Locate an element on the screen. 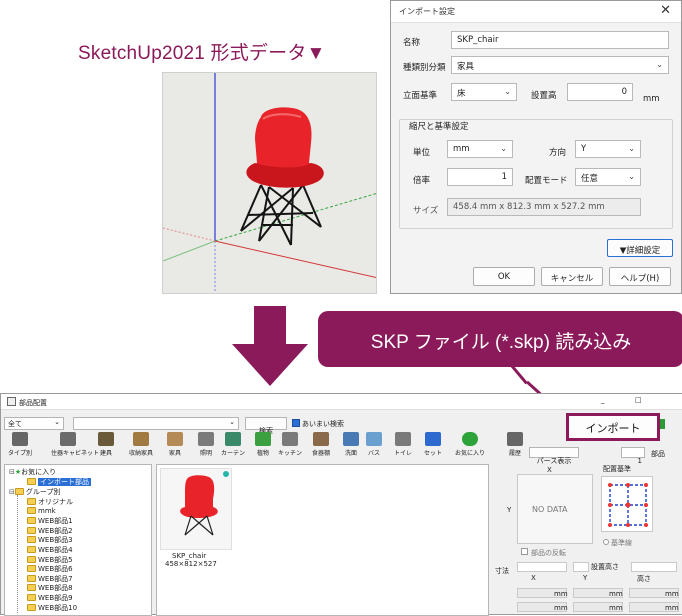 Image resolution: width=682 pixels, height=616 pixels. app-icon is located at coordinates (11, 401).